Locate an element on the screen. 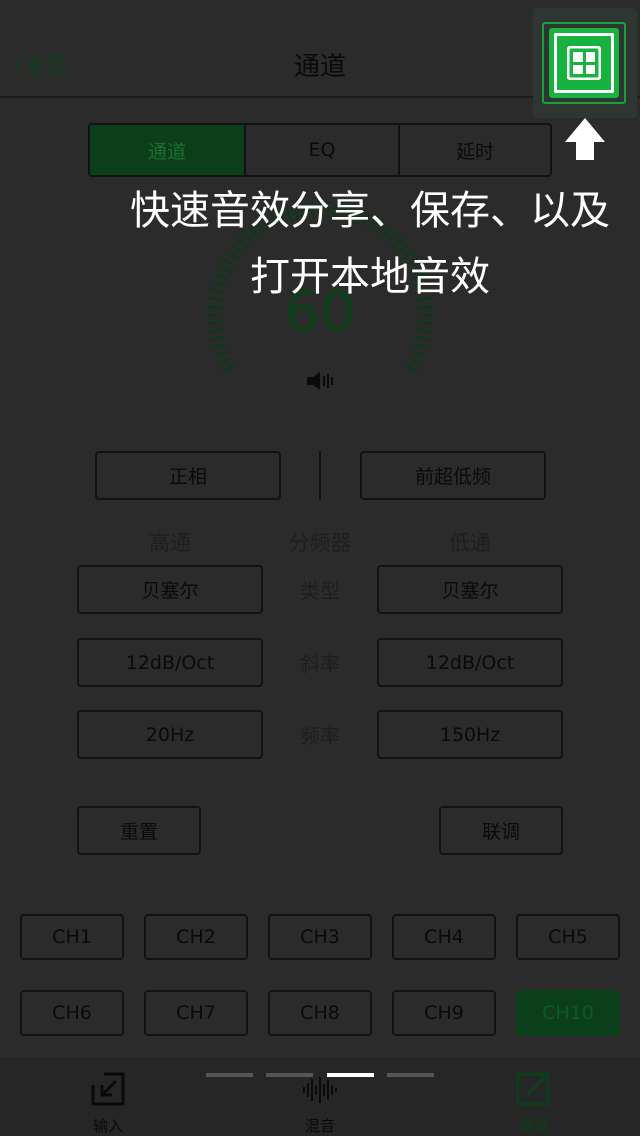 This screenshot has width=640, height=1136. low-pass-header: 低通 is located at coordinates (470, 543).